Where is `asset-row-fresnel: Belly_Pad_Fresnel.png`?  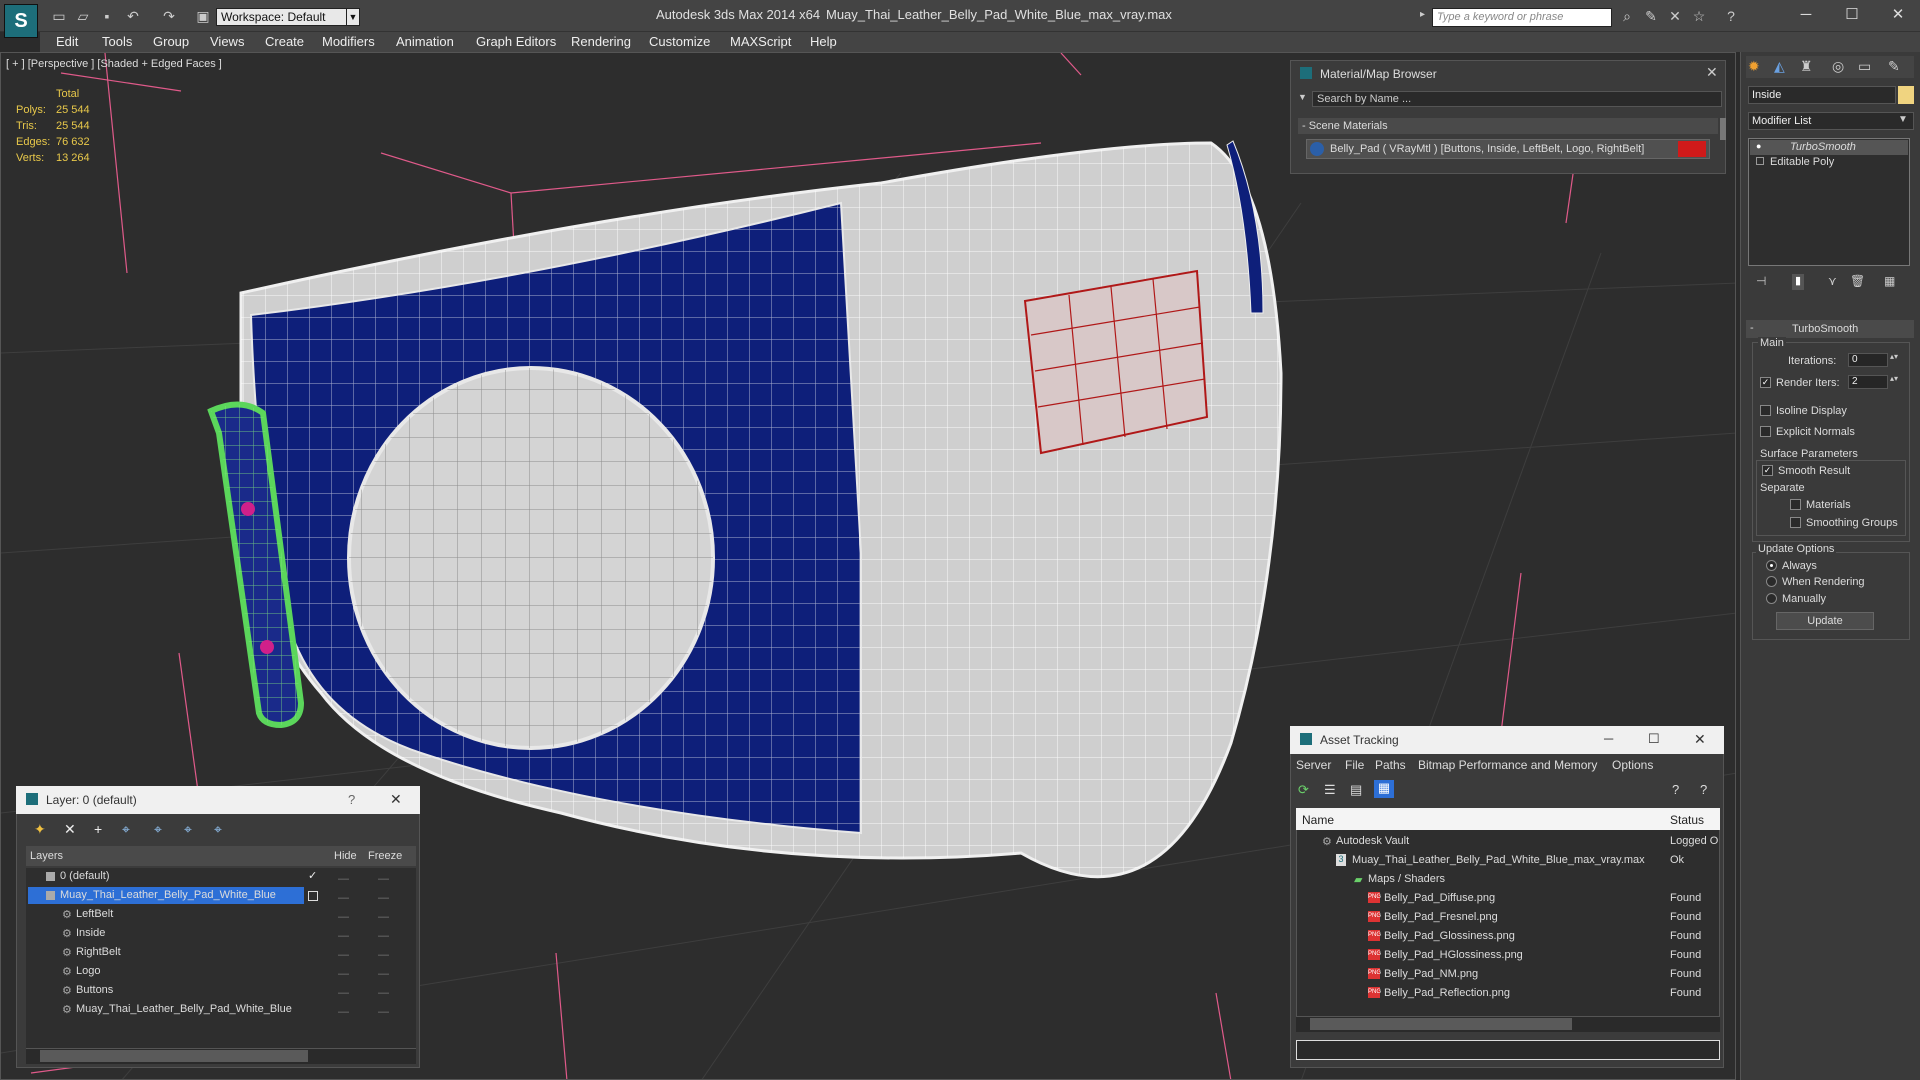 asset-row-fresnel: Belly_Pad_Fresnel.png is located at coordinates (1441, 917).